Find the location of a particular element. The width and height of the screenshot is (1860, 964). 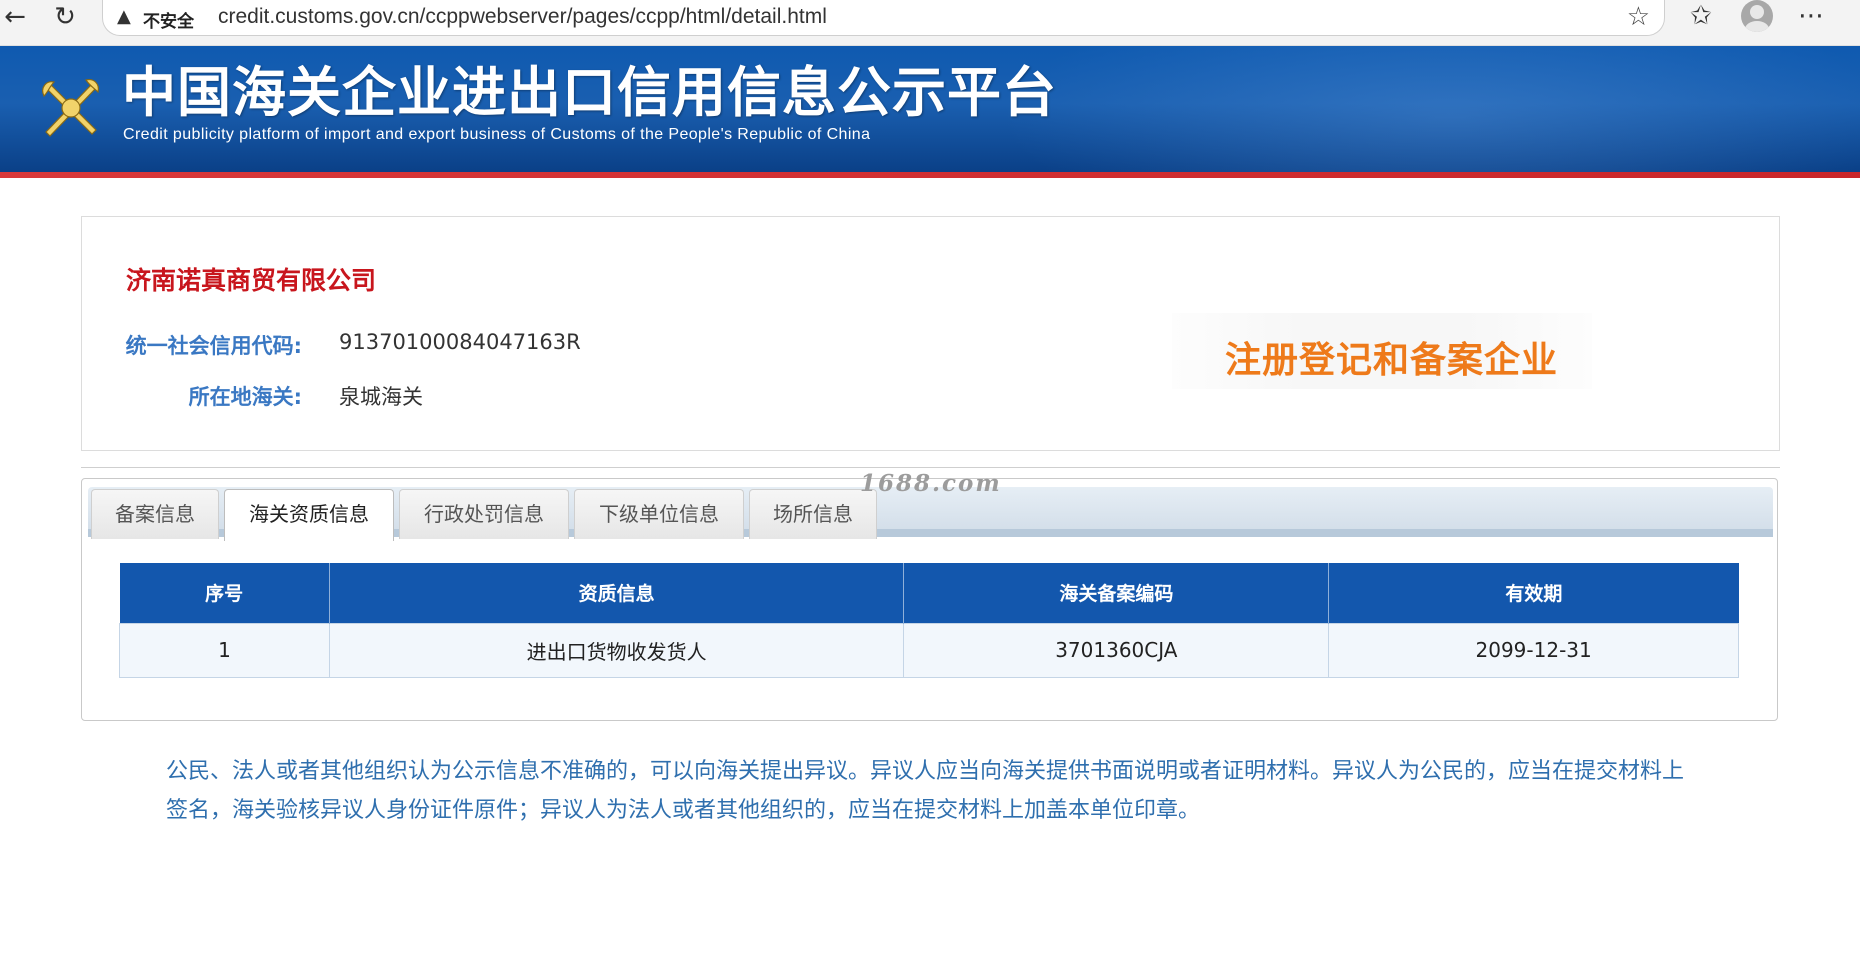

registration-status-stamp: 注册登记和备案企业 is located at coordinates (1382, 351).